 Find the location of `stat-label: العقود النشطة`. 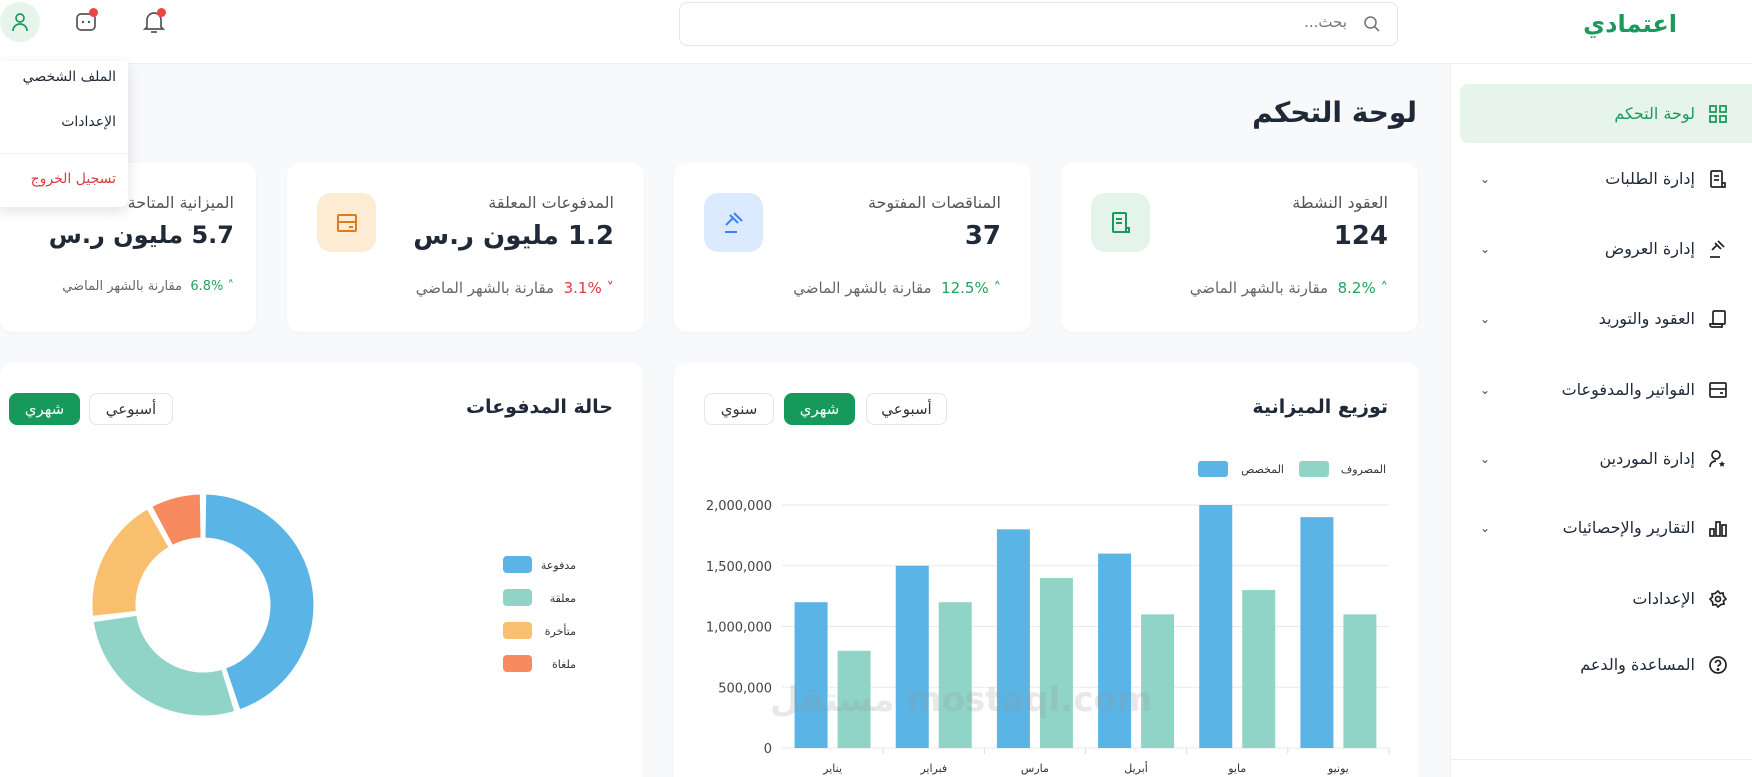

stat-label: العقود النشطة is located at coordinates (1340, 202).